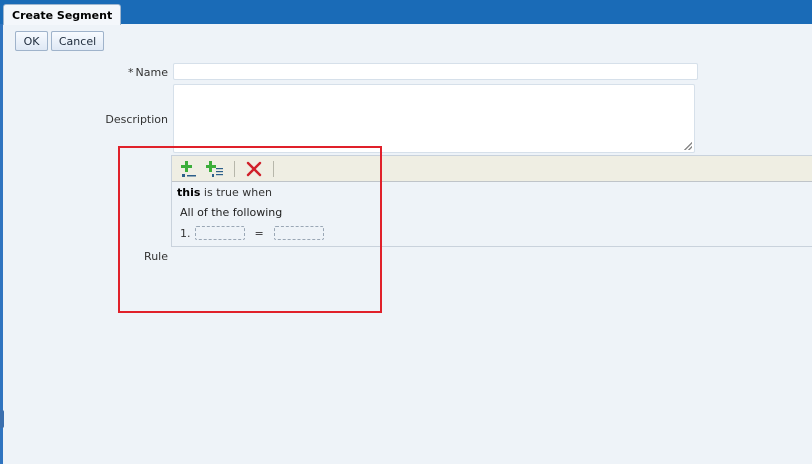 The height and width of the screenshot is (464, 812). Describe the element at coordinates (434, 118) in the screenshot. I see `description-textarea` at that location.